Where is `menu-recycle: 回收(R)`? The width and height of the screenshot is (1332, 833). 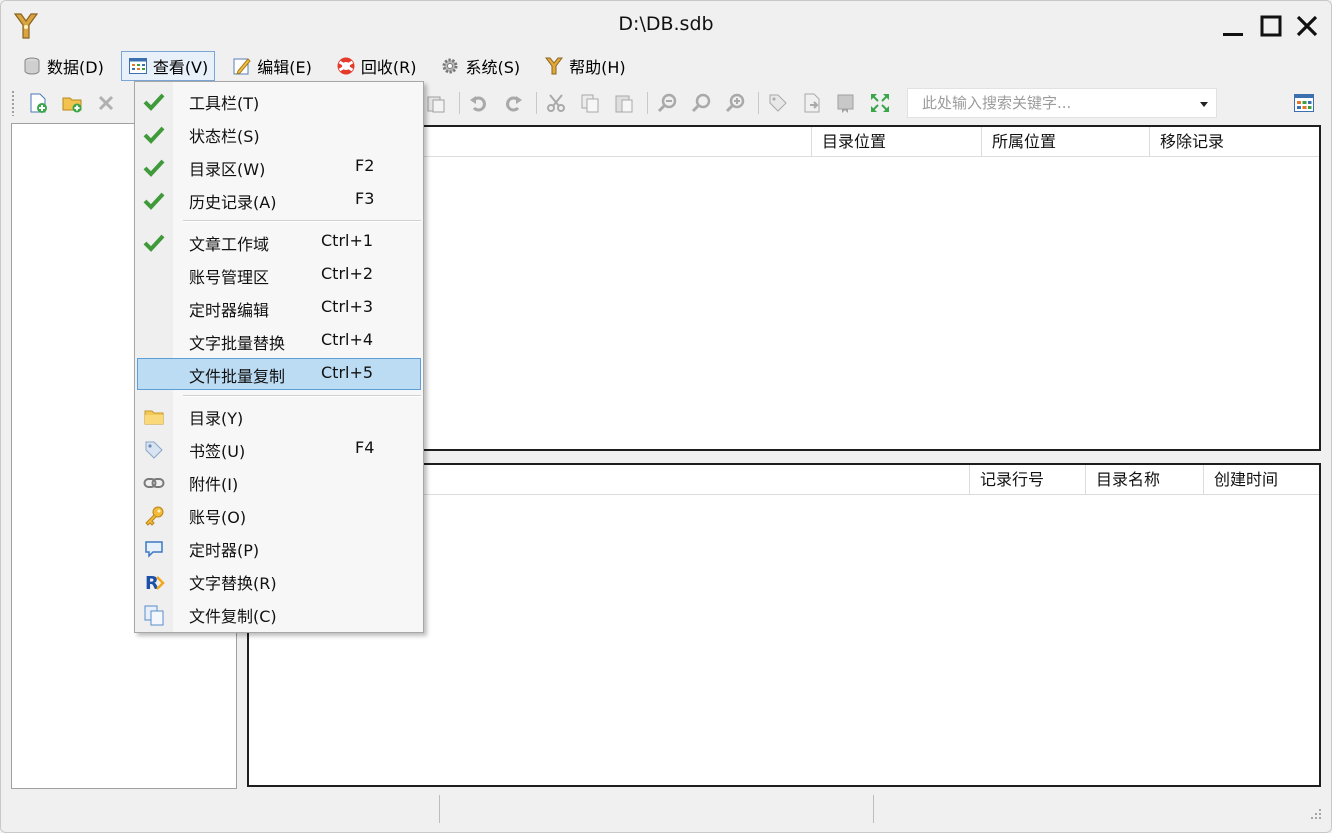 menu-recycle: 回收(R) is located at coordinates (376, 66).